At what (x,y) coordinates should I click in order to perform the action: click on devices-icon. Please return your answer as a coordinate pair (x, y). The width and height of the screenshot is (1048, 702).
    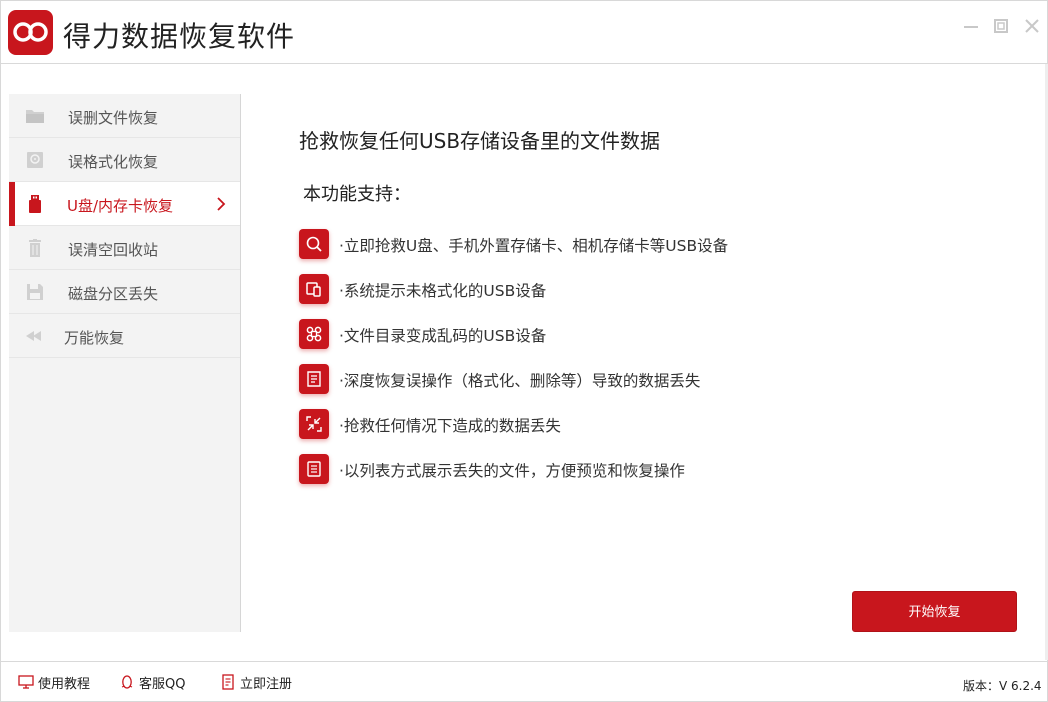
    Looking at the image, I should click on (314, 289).